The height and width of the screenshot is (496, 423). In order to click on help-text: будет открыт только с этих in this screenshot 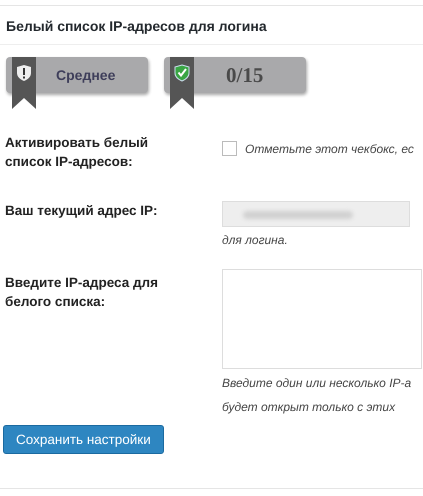, I will do `click(309, 407)`.